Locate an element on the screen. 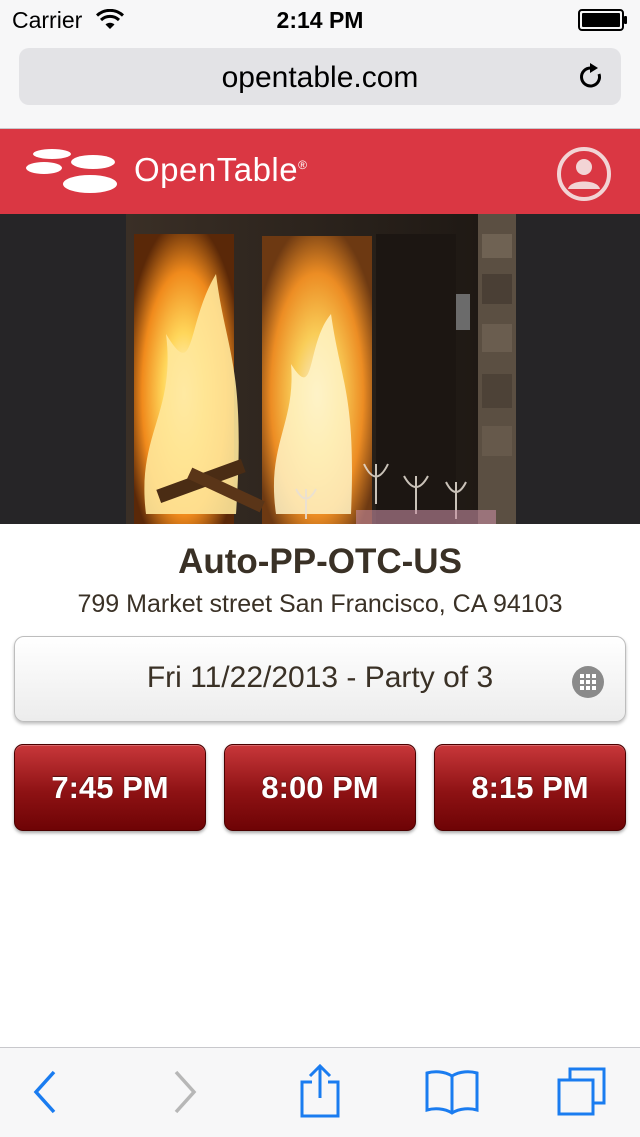  status-bar: Carrier 2:14 PM is located at coordinates (320, 20).